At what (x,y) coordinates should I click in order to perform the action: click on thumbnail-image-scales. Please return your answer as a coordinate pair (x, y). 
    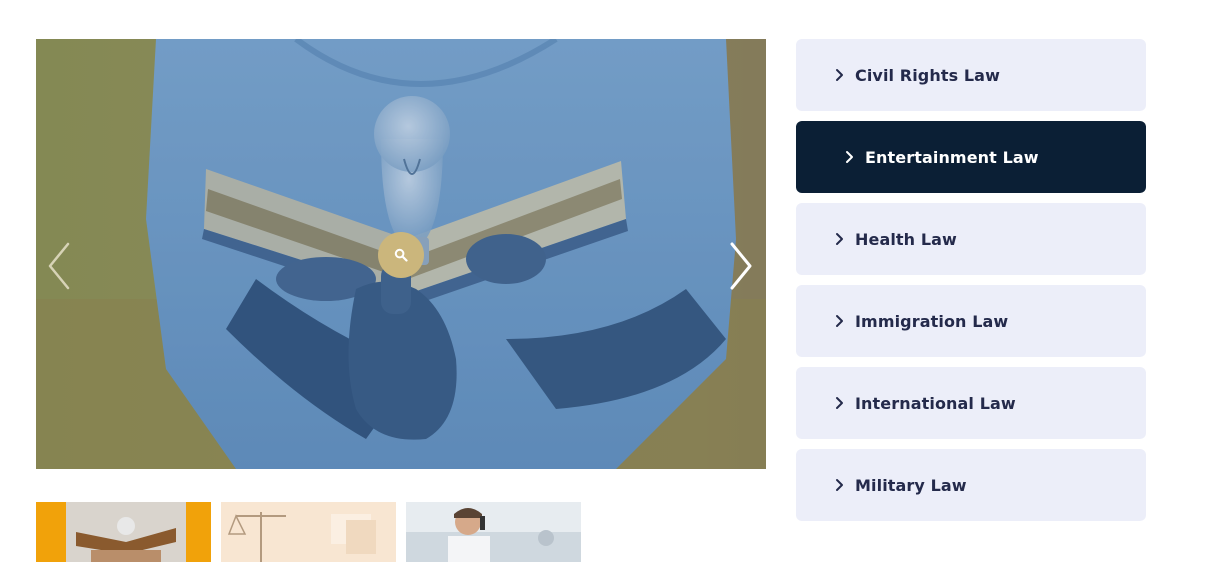
    Looking at the image, I should click on (308, 532).